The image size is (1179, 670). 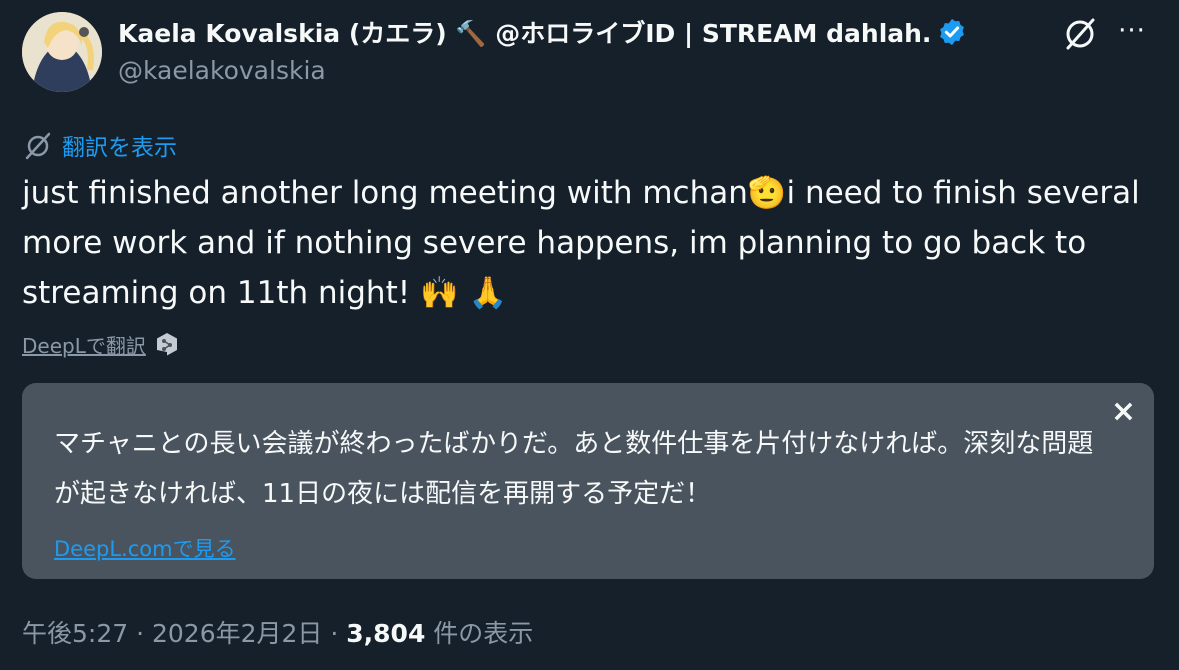 What do you see at coordinates (386, 633) in the screenshot?
I see `views-count: 3,804` at bounding box center [386, 633].